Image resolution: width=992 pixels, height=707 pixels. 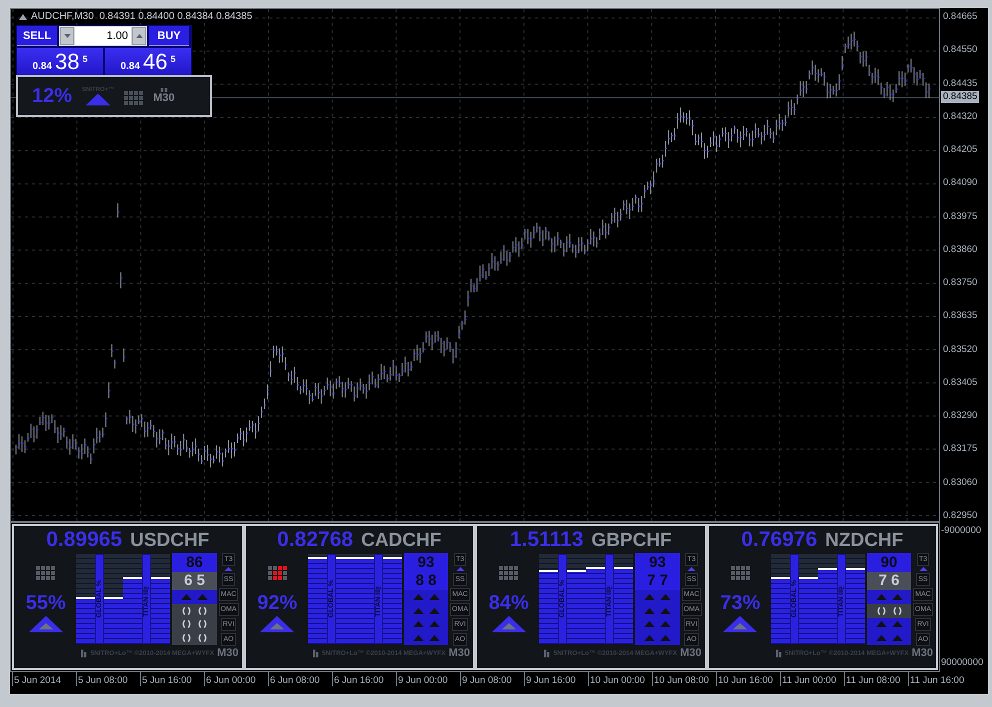 I want to click on time-label: 6 Jun 16:00, so click(x=359, y=680).